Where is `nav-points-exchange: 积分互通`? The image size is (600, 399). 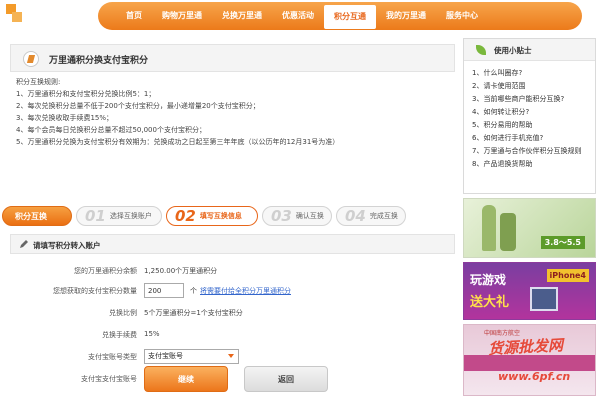 nav-points-exchange: 积分互通 is located at coordinates (350, 17).